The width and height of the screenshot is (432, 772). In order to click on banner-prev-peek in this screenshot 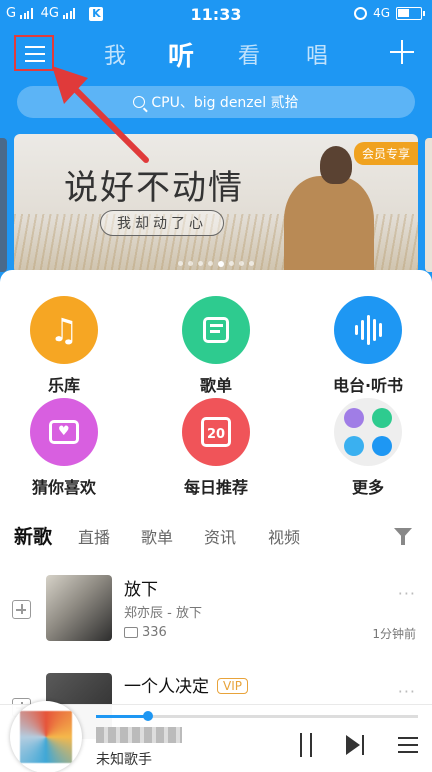, I will do `click(3, 205)`.